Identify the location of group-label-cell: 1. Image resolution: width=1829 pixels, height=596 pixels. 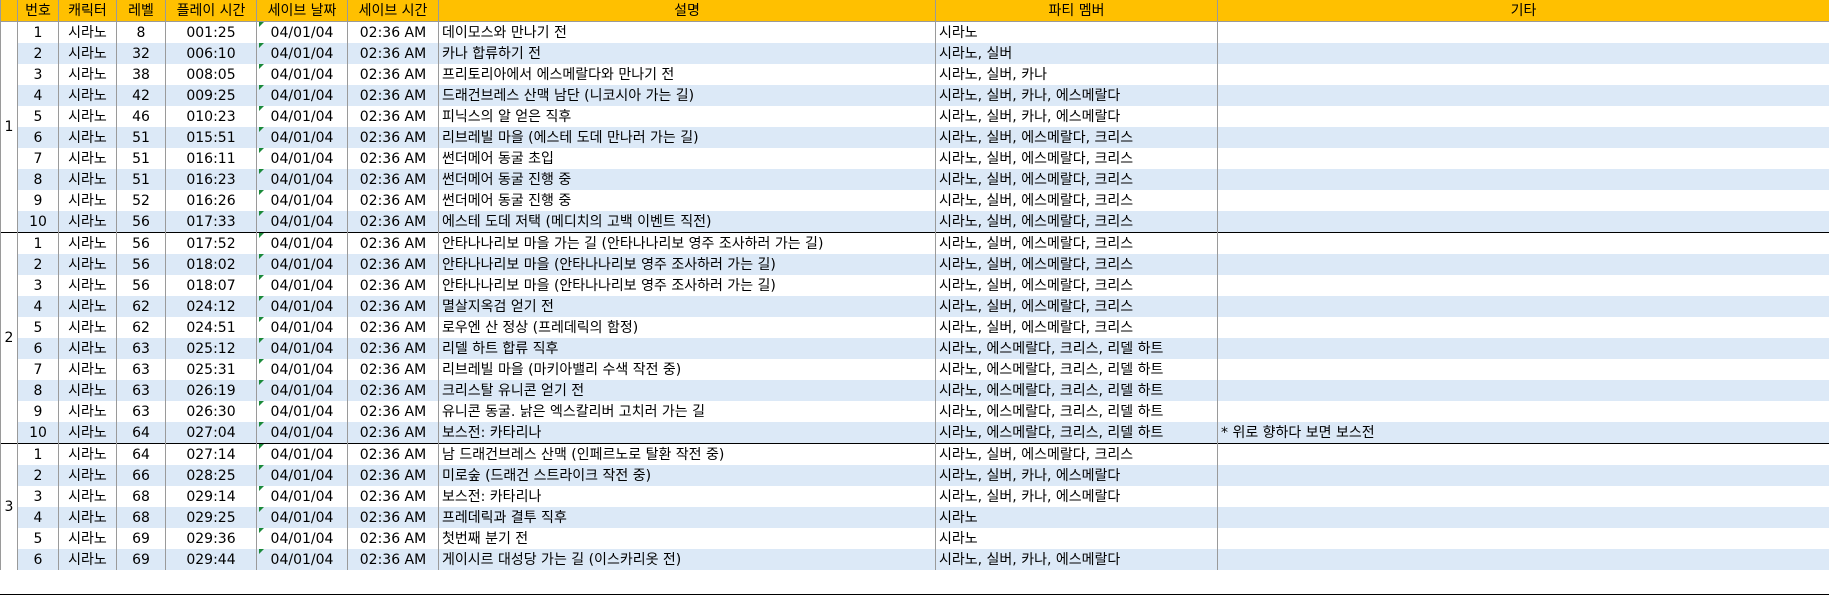
(9, 127).